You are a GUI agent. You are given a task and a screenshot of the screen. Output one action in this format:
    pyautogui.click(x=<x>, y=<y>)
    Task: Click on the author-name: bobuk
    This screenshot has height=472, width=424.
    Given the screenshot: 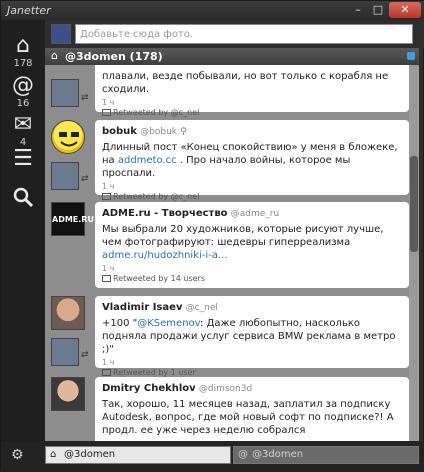 What is the action you would take?
    pyautogui.click(x=119, y=131)
    